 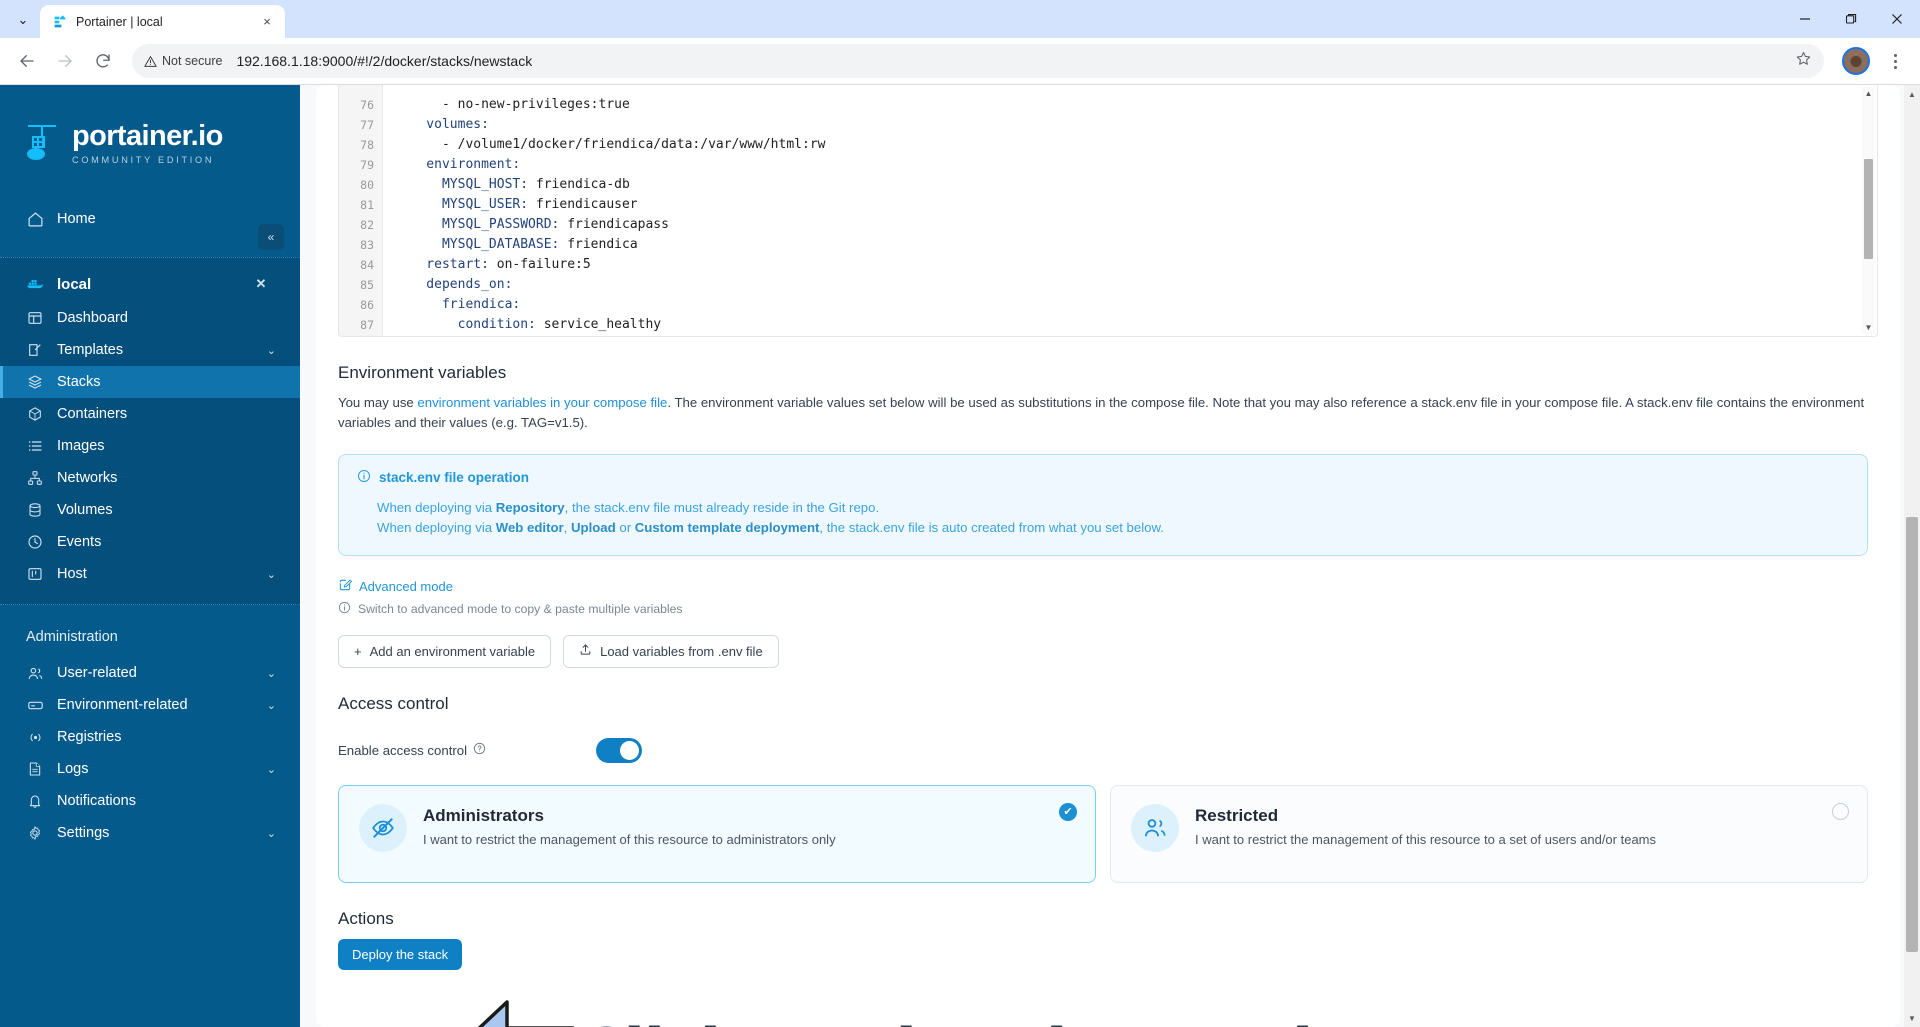 What do you see at coordinates (150, 769) in the screenshot?
I see `sidebar-item-logs: Logs ⌄` at bounding box center [150, 769].